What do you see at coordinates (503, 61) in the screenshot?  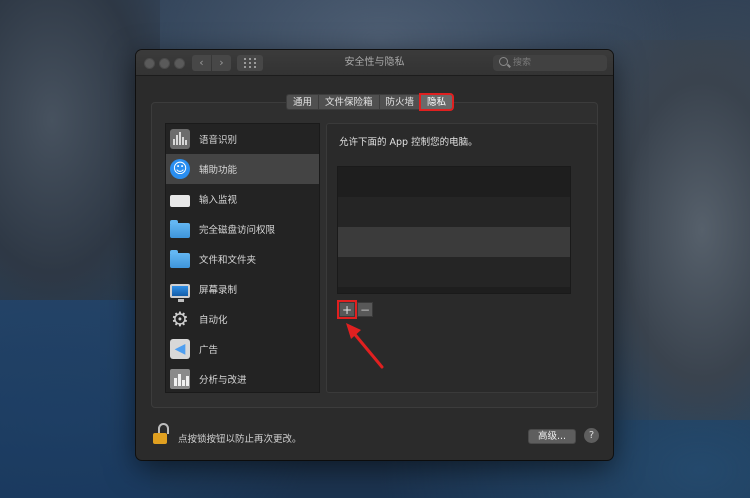 I see `search-icon` at bounding box center [503, 61].